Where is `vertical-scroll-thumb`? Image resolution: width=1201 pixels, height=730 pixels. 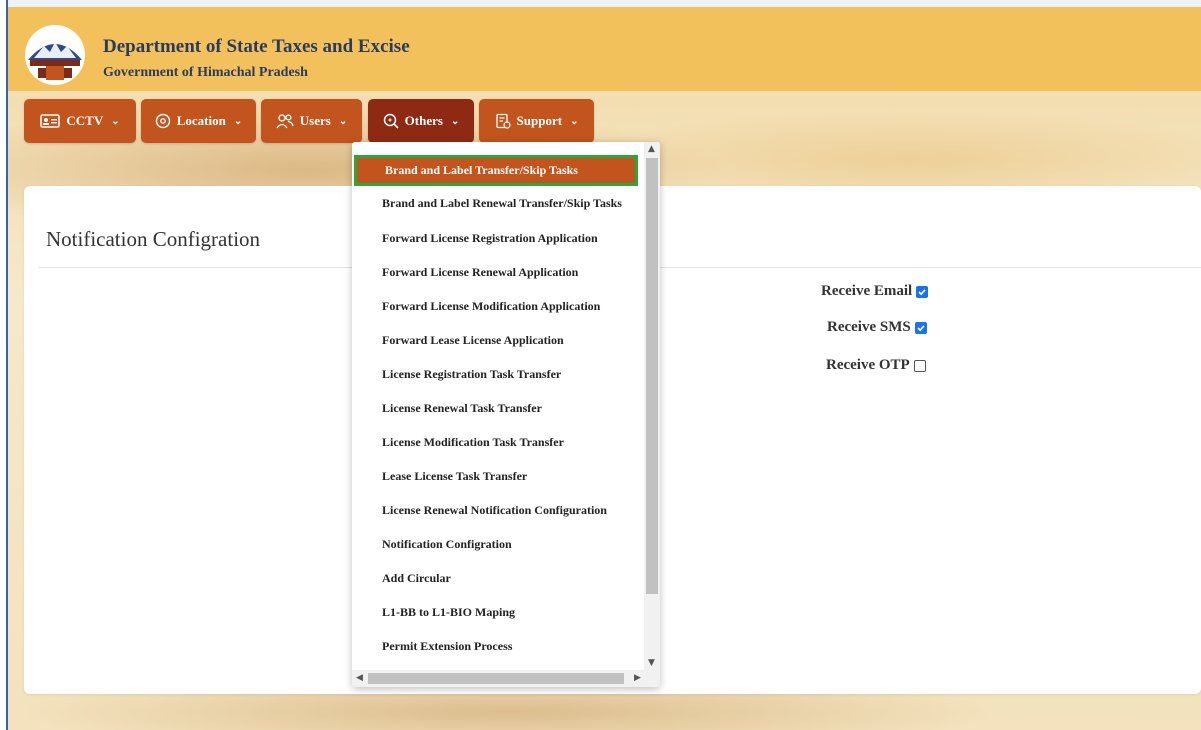 vertical-scroll-thumb is located at coordinates (652, 376).